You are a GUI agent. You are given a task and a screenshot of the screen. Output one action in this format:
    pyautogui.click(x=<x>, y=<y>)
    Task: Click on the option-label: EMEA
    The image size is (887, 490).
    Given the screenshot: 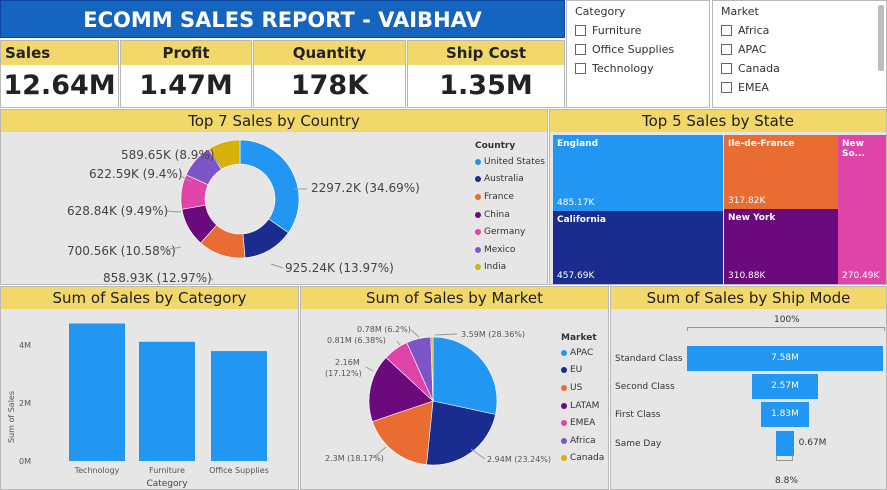 What is the action you would take?
    pyautogui.click(x=753, y=87)
    